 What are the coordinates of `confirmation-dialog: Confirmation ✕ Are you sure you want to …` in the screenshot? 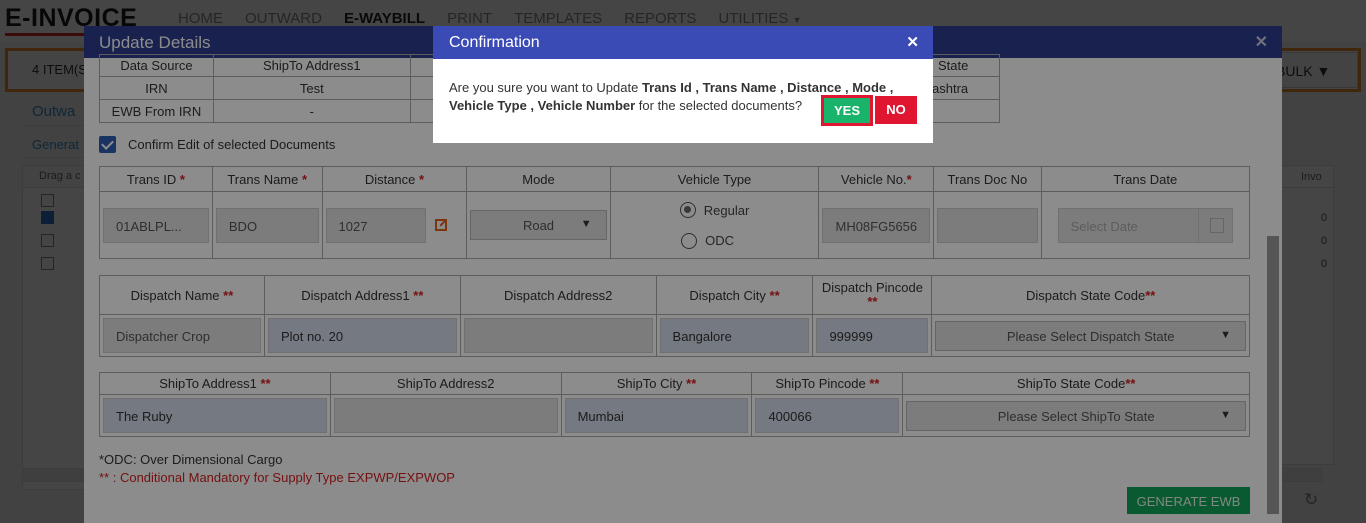 It's located at (683, 84).